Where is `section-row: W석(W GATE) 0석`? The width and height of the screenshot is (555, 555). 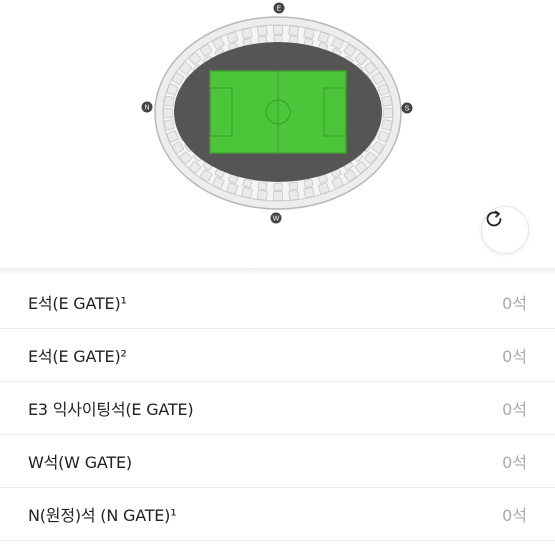 section-row: W석(W GATE) 0석 is located at coordinates (277, 461).